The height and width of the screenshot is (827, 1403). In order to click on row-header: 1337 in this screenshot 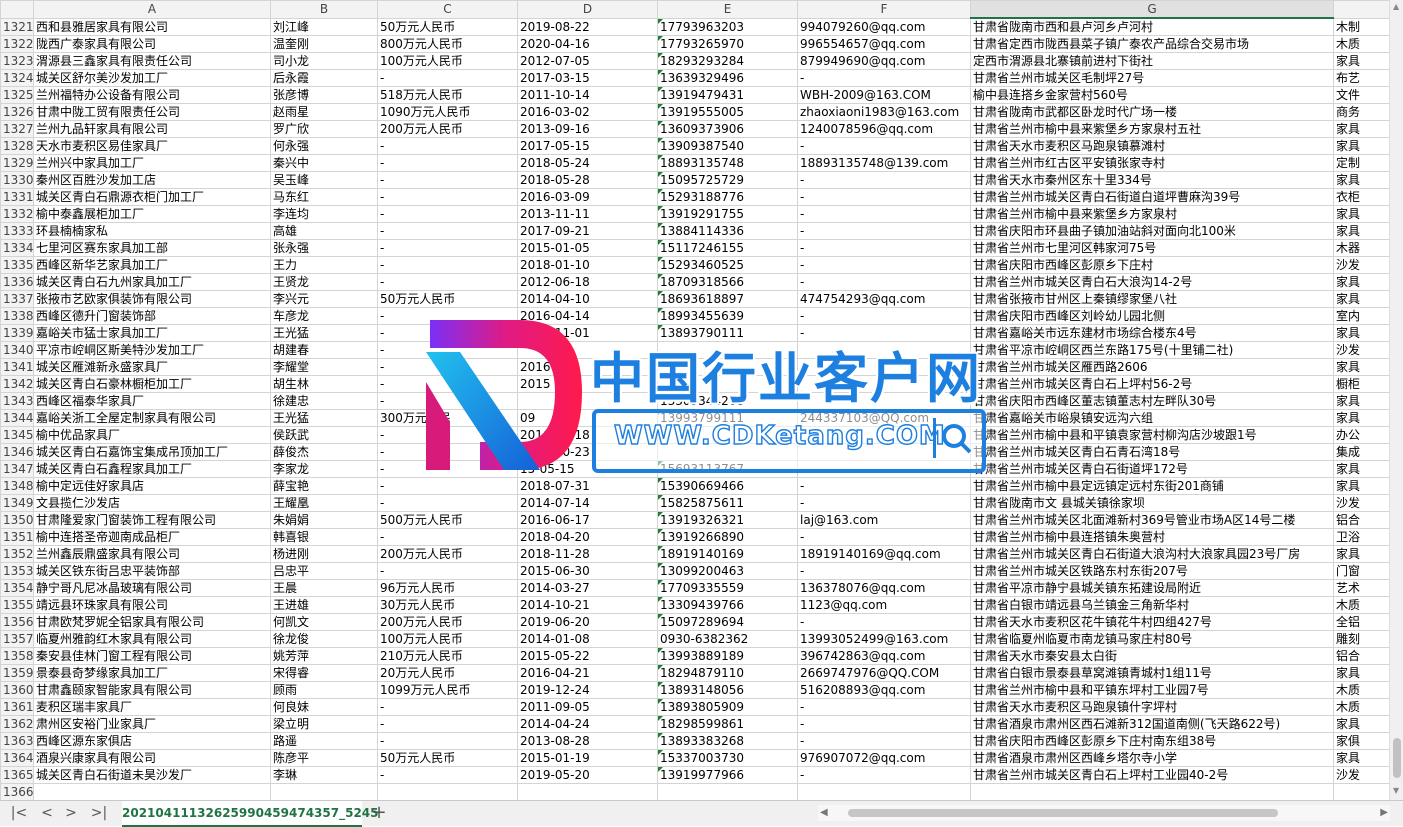, I will do `click(17, 299)`.